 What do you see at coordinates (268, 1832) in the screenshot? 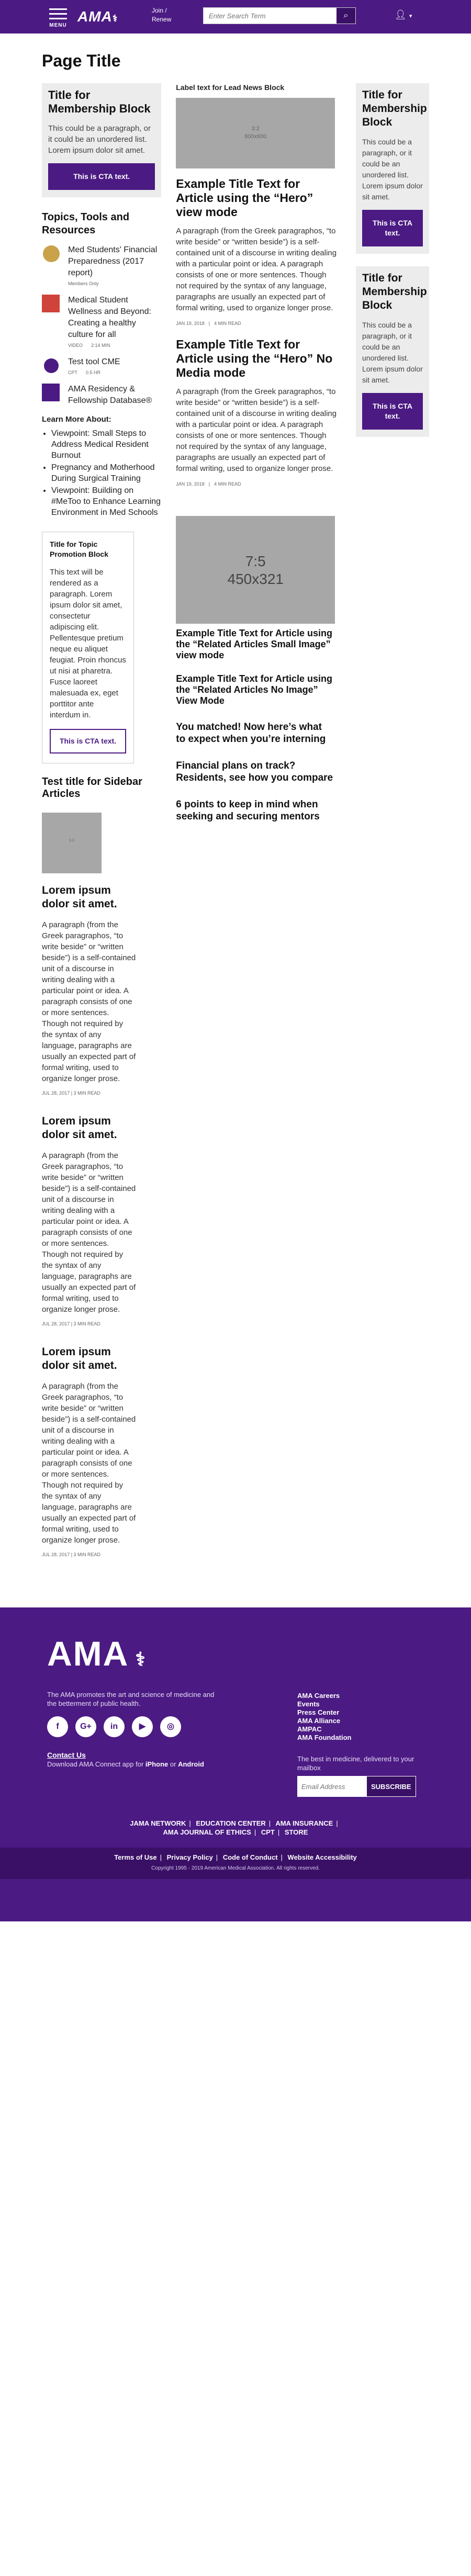
I see `brand-link: CPT` at bounding box center [268, 1832].